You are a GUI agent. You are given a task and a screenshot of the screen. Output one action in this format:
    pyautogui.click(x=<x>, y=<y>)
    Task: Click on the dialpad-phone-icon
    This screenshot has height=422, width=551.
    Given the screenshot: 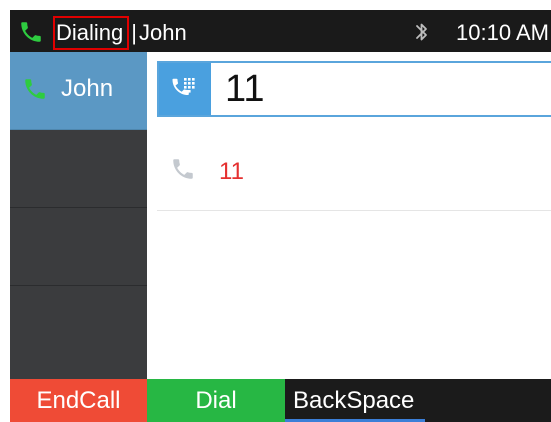 What is the action you would take?
    pyautogui.click(x=183, y=86)
    